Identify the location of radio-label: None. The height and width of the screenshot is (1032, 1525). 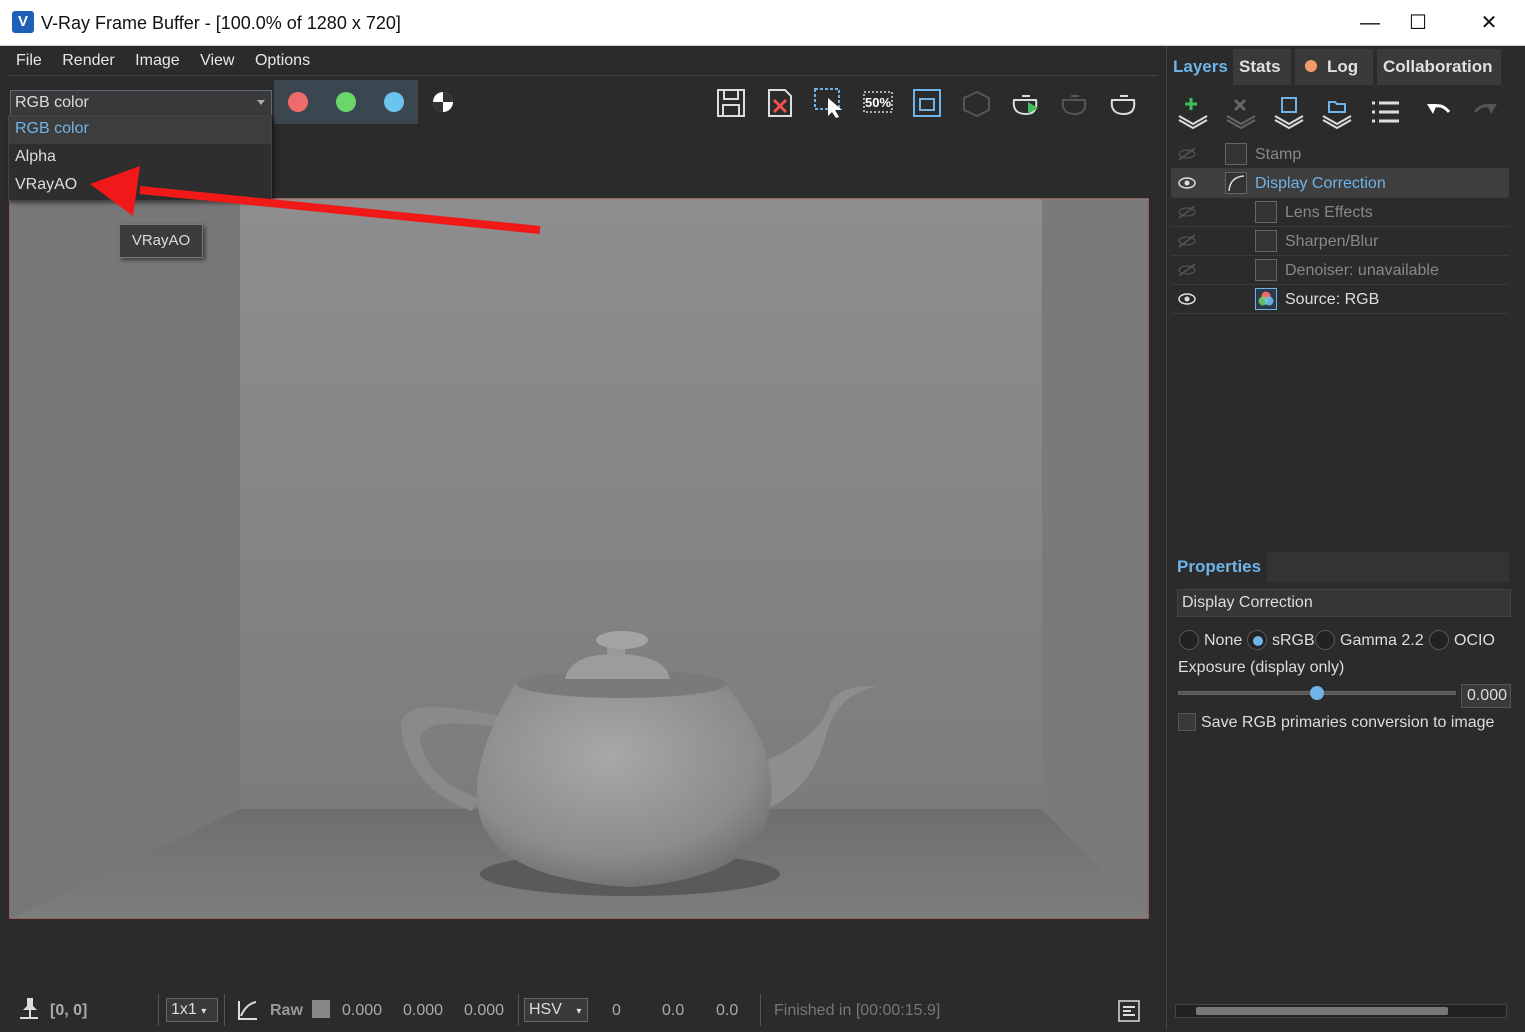
(1223, 640).